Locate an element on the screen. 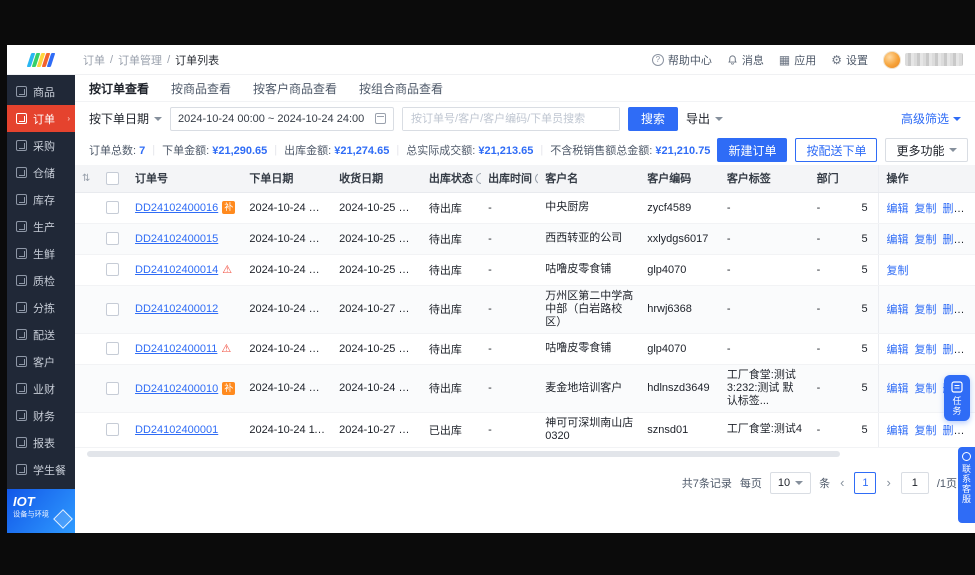 Image resolution: width=975 pixels, height=575 pixels. col-header-customer: 客户名 is located at coordinates (589, 179).